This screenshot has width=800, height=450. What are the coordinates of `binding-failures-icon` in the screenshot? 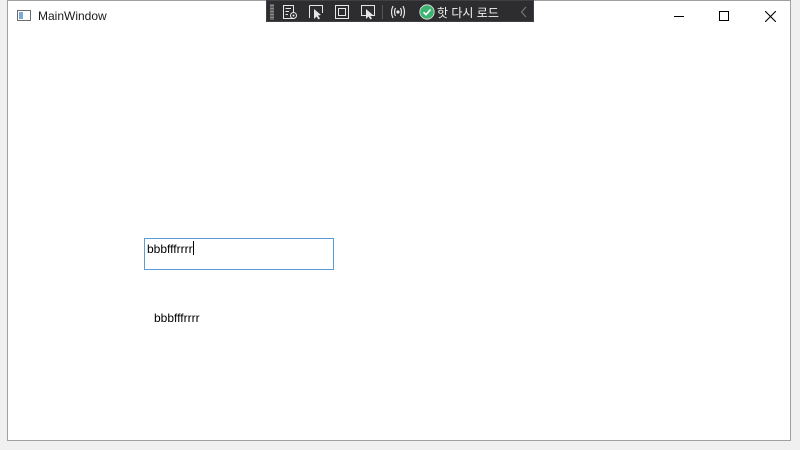 It's located at (398, 12).